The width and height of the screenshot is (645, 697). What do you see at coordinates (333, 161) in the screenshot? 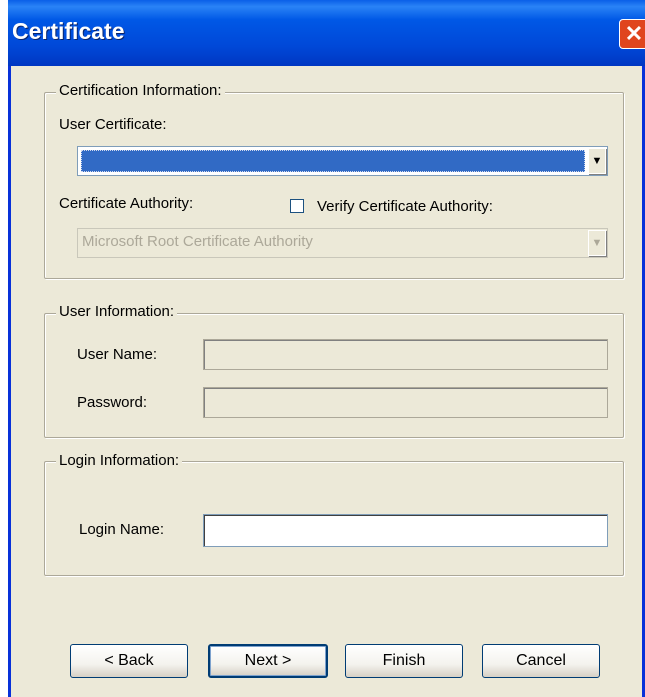
I see `user-certificate-selection` at bounding box center [333, 161].